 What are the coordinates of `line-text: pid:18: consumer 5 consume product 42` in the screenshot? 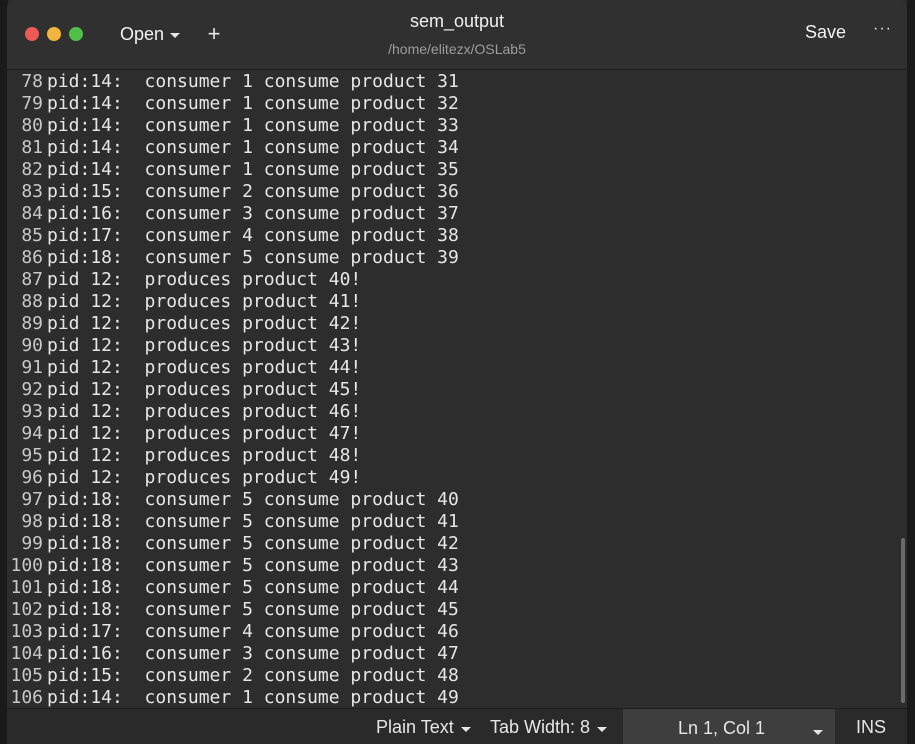 It's located at (253, 543).